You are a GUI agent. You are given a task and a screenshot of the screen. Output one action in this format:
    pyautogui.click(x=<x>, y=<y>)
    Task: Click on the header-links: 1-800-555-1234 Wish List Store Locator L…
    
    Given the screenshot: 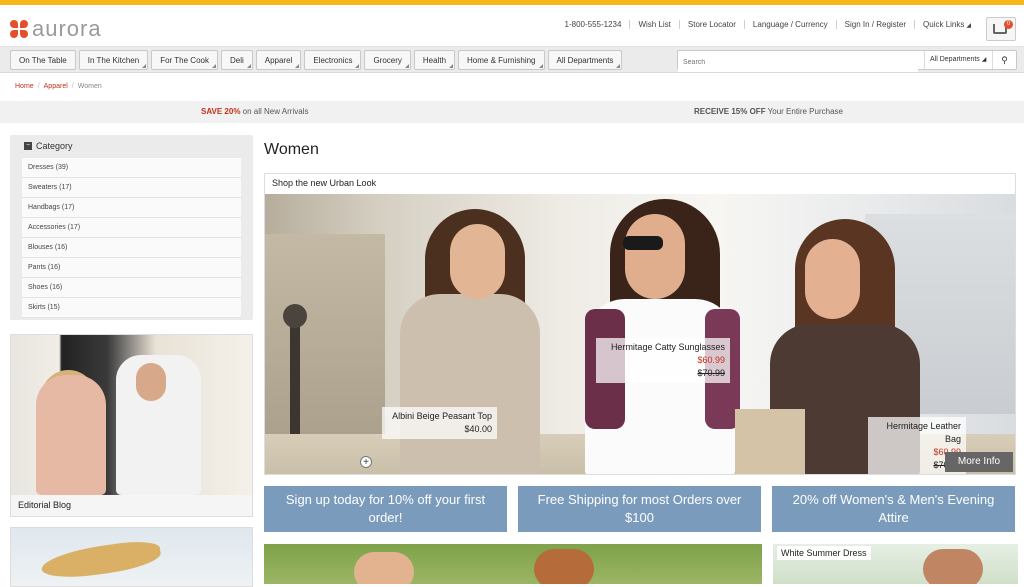 What is the action you would take?
    pyautogui.click(x=768, y=24)
    